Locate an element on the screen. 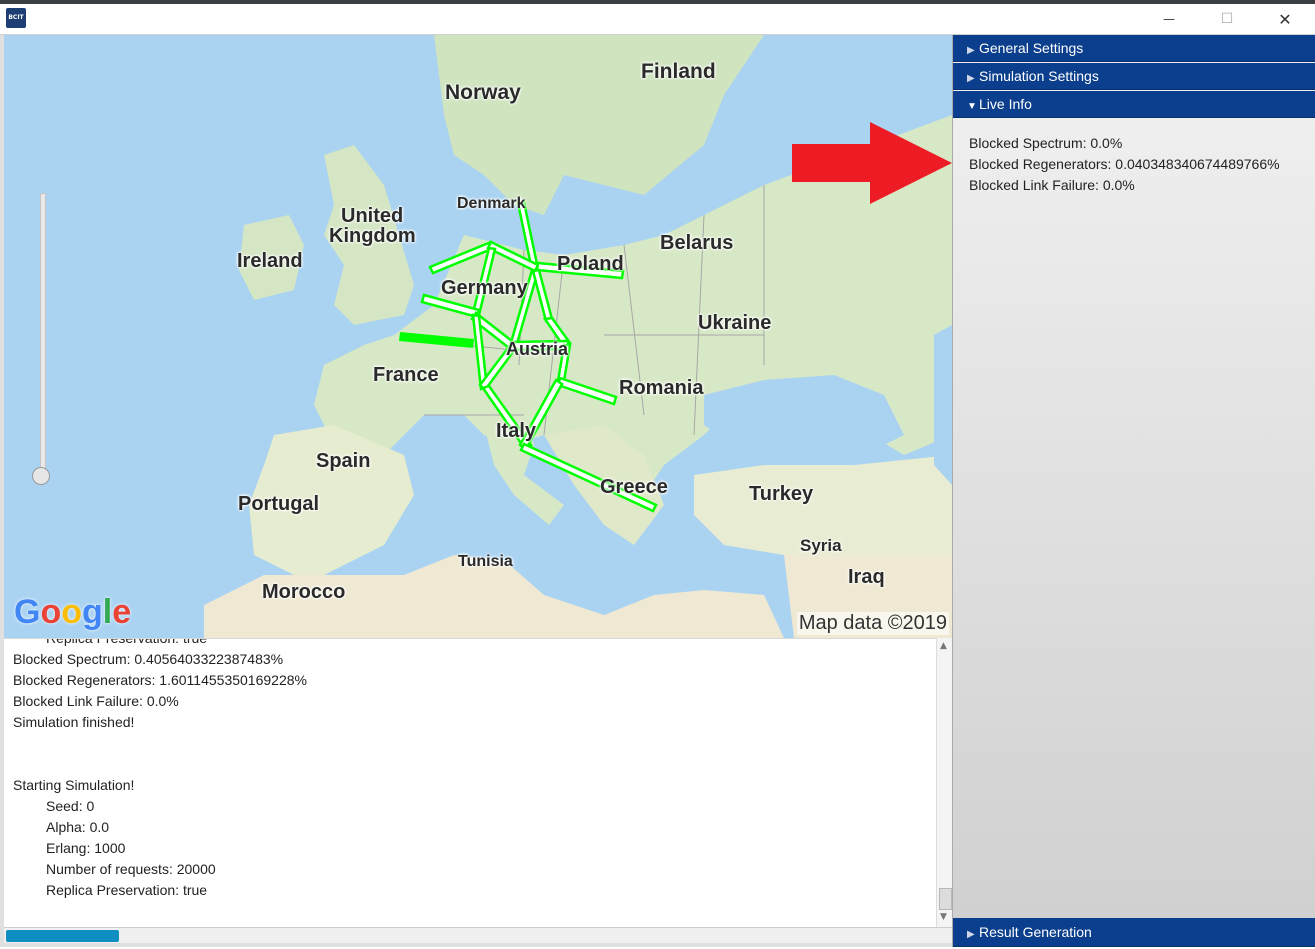  label-morocco: Morocco is located at coordinates (304, 592).